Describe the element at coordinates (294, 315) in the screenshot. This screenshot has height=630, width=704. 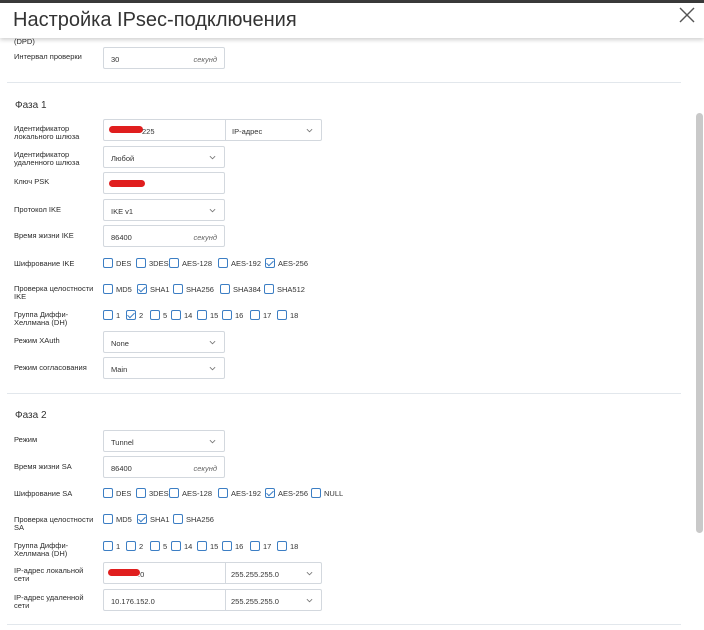
I see `checkbox-label: 18` at that location.